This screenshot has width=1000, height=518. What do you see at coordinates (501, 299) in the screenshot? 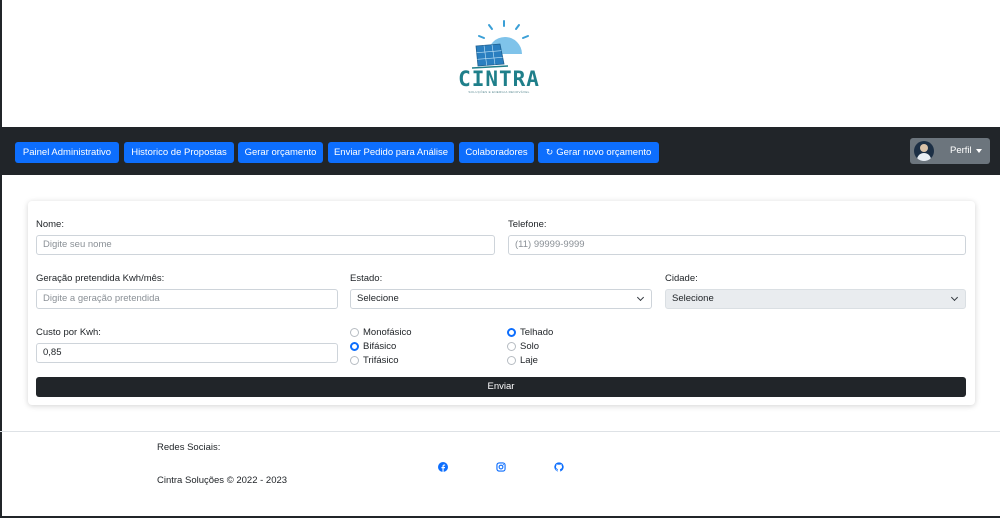
I see `estado-select: Selecione` at bounding box center [501, 299].